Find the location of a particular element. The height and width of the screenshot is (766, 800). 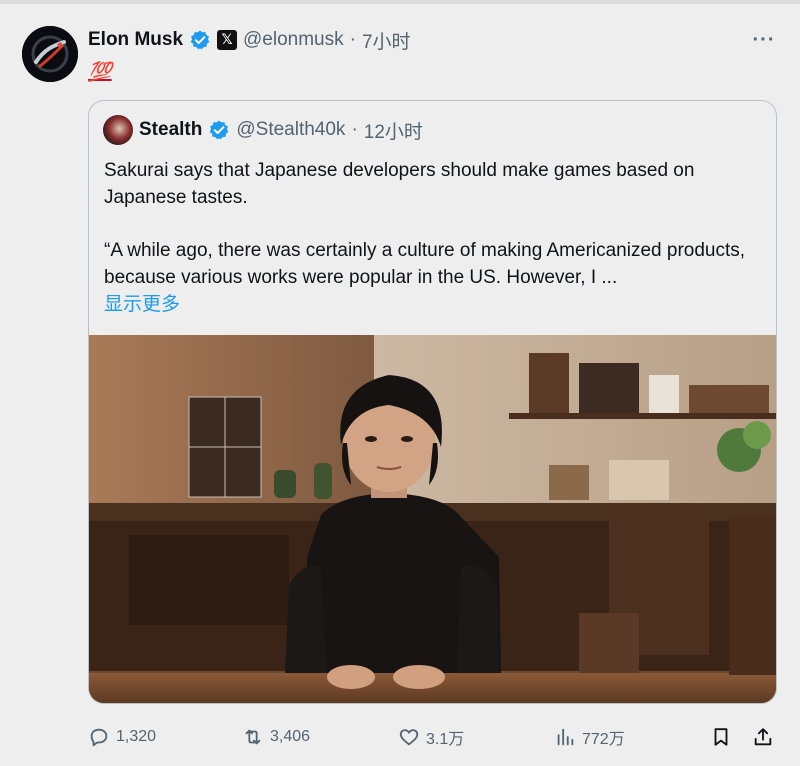

tweet-timestamp: 7小时 is located at coordinates (386, 40).